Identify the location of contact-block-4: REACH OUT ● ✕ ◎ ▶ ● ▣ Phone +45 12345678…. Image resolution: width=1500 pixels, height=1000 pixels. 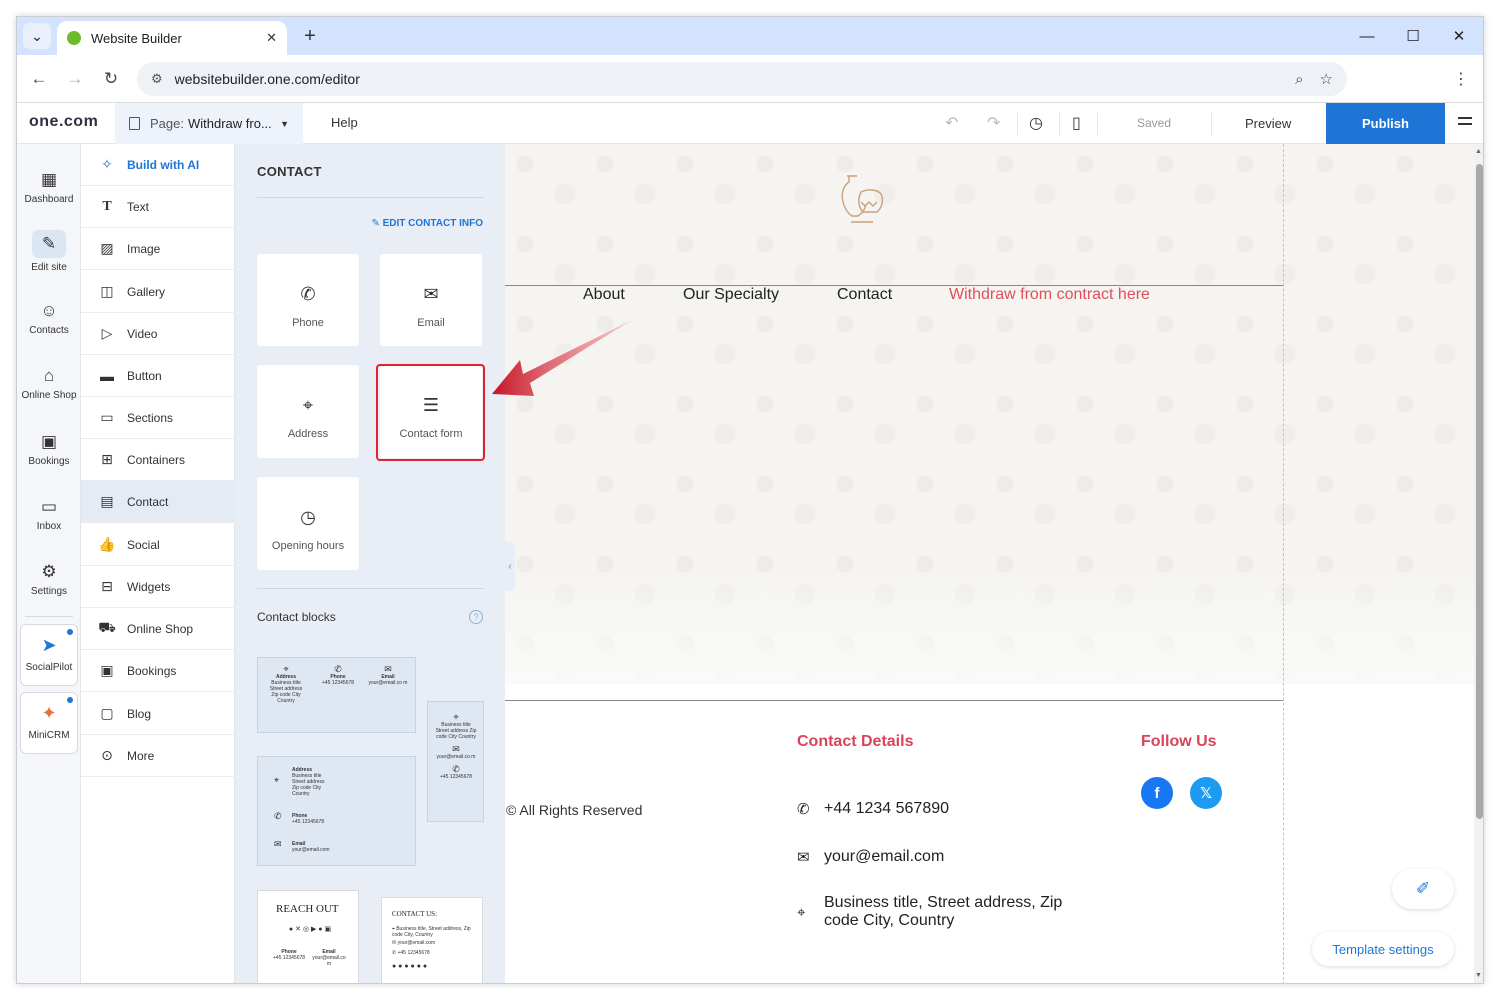
(308, 936).